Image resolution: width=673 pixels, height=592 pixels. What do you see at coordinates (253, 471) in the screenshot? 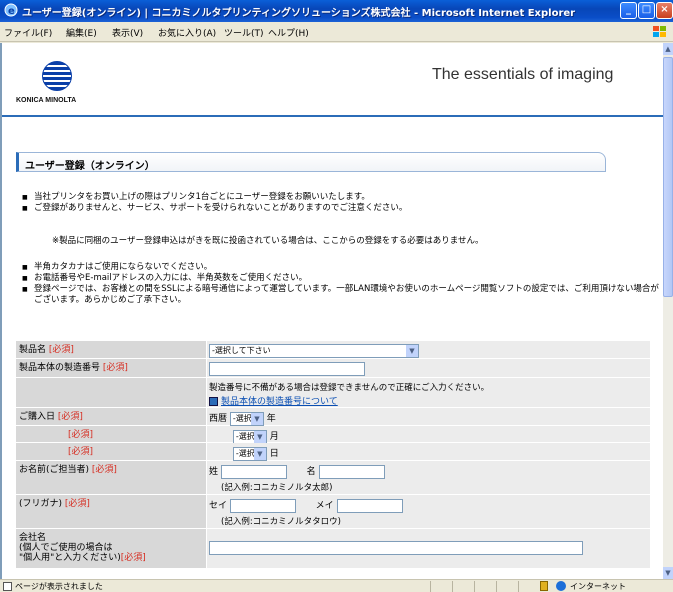
I see `last-name-input` at bounding box center [253, 471].